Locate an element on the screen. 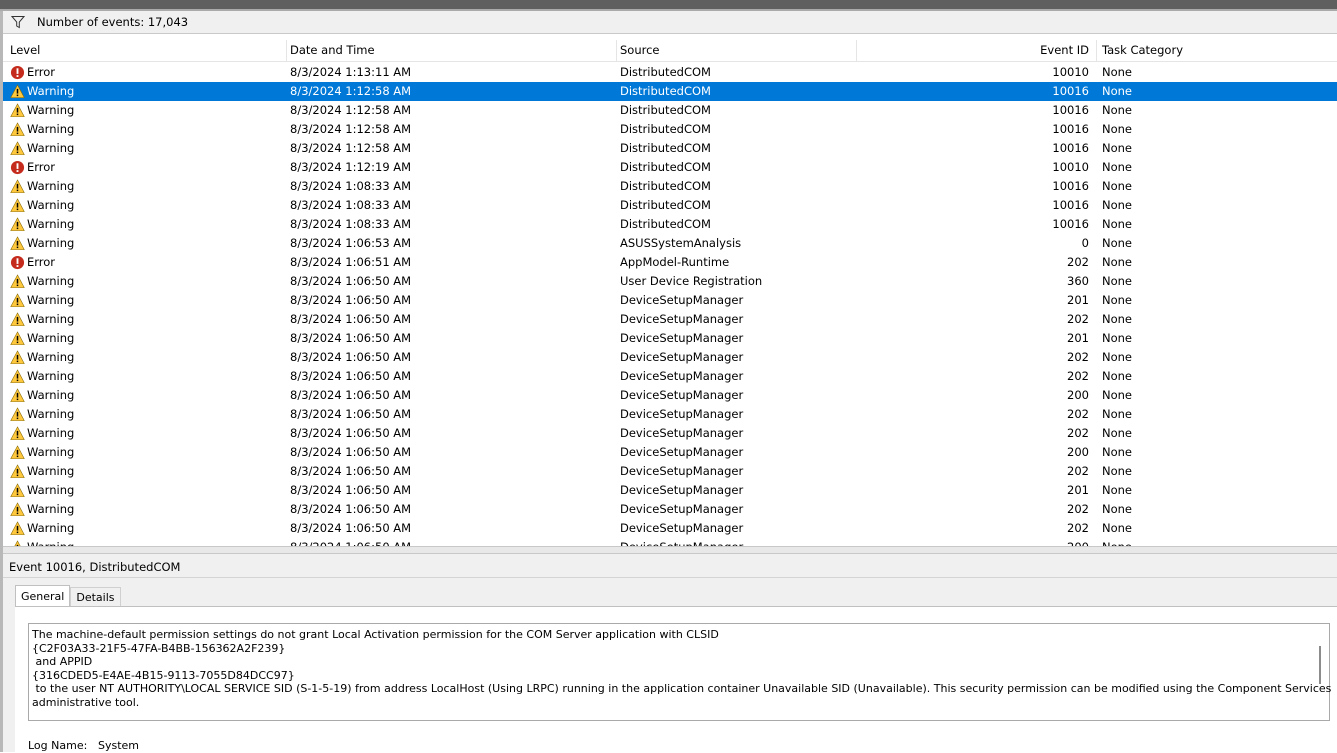 This screenshot has height=753, width=1337. tab-general: General is located at coordinates (43, 595).